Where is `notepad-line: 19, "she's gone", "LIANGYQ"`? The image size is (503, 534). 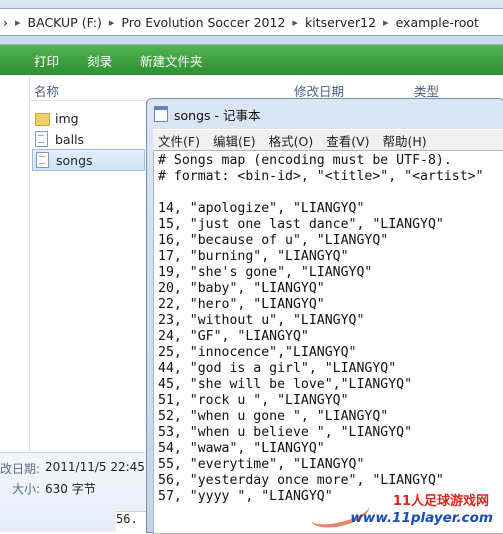
notepad-line: 19, "she's gone", "LIANGYQ" is located at coordinates (265, 272).